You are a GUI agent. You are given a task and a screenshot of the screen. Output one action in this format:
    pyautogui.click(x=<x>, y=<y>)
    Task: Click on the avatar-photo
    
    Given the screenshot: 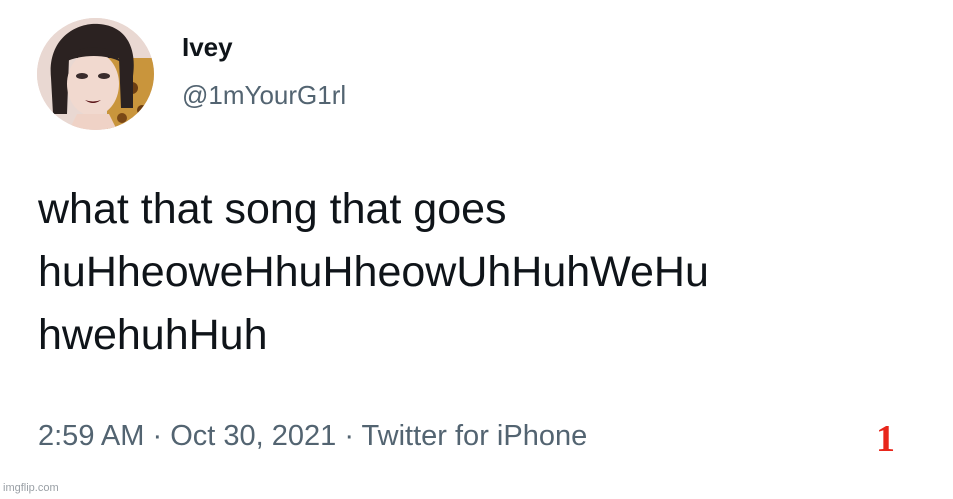 What is the action you would take?
    pyautogui.click(x=95, y=74)
    